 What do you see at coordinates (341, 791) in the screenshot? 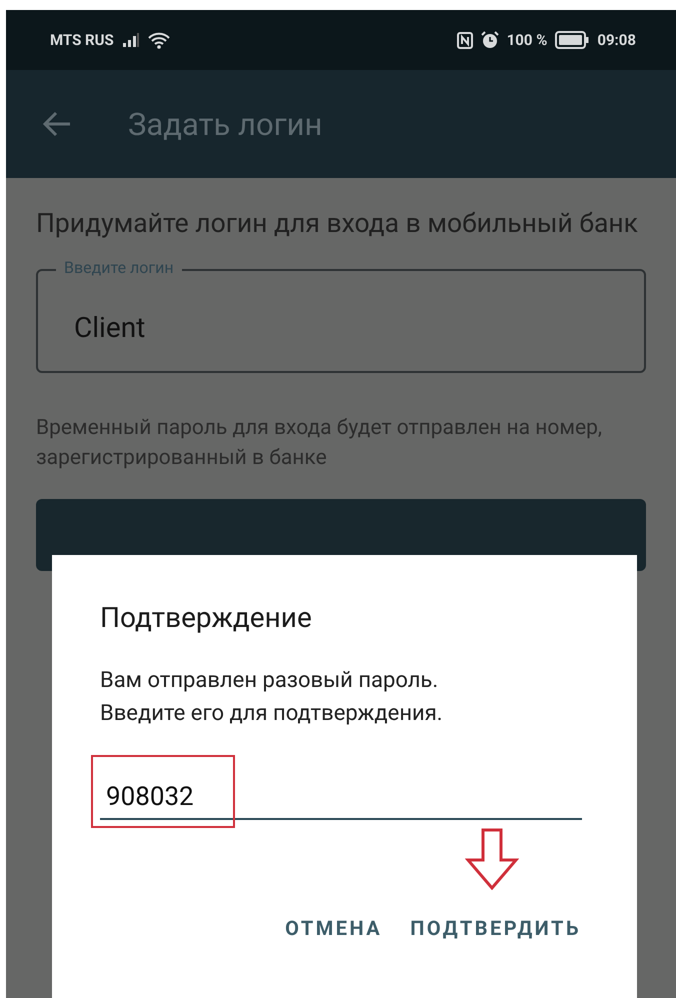
I see `code-input-field: 908032` at bounding box center [341, 791].